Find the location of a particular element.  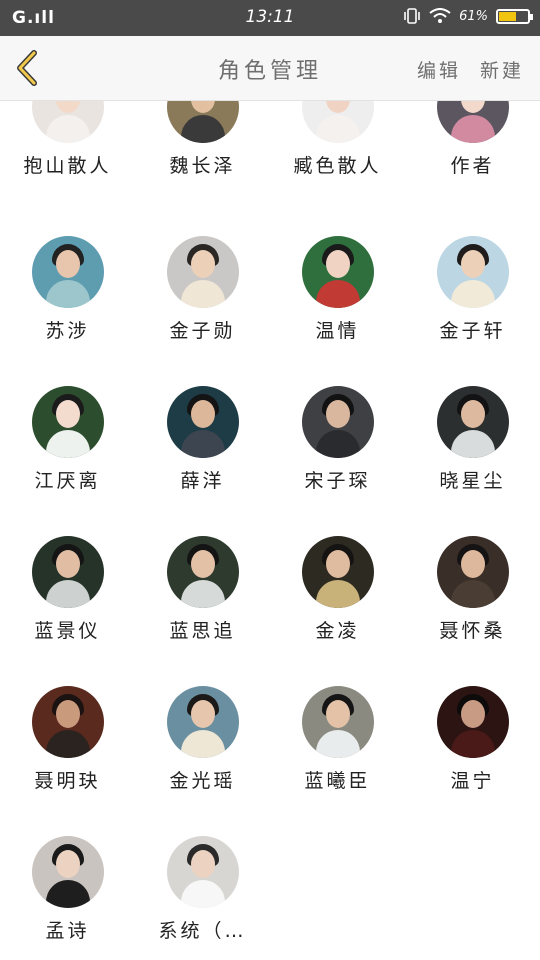

character-item: 温宁 is located at coordinates (472, 761).